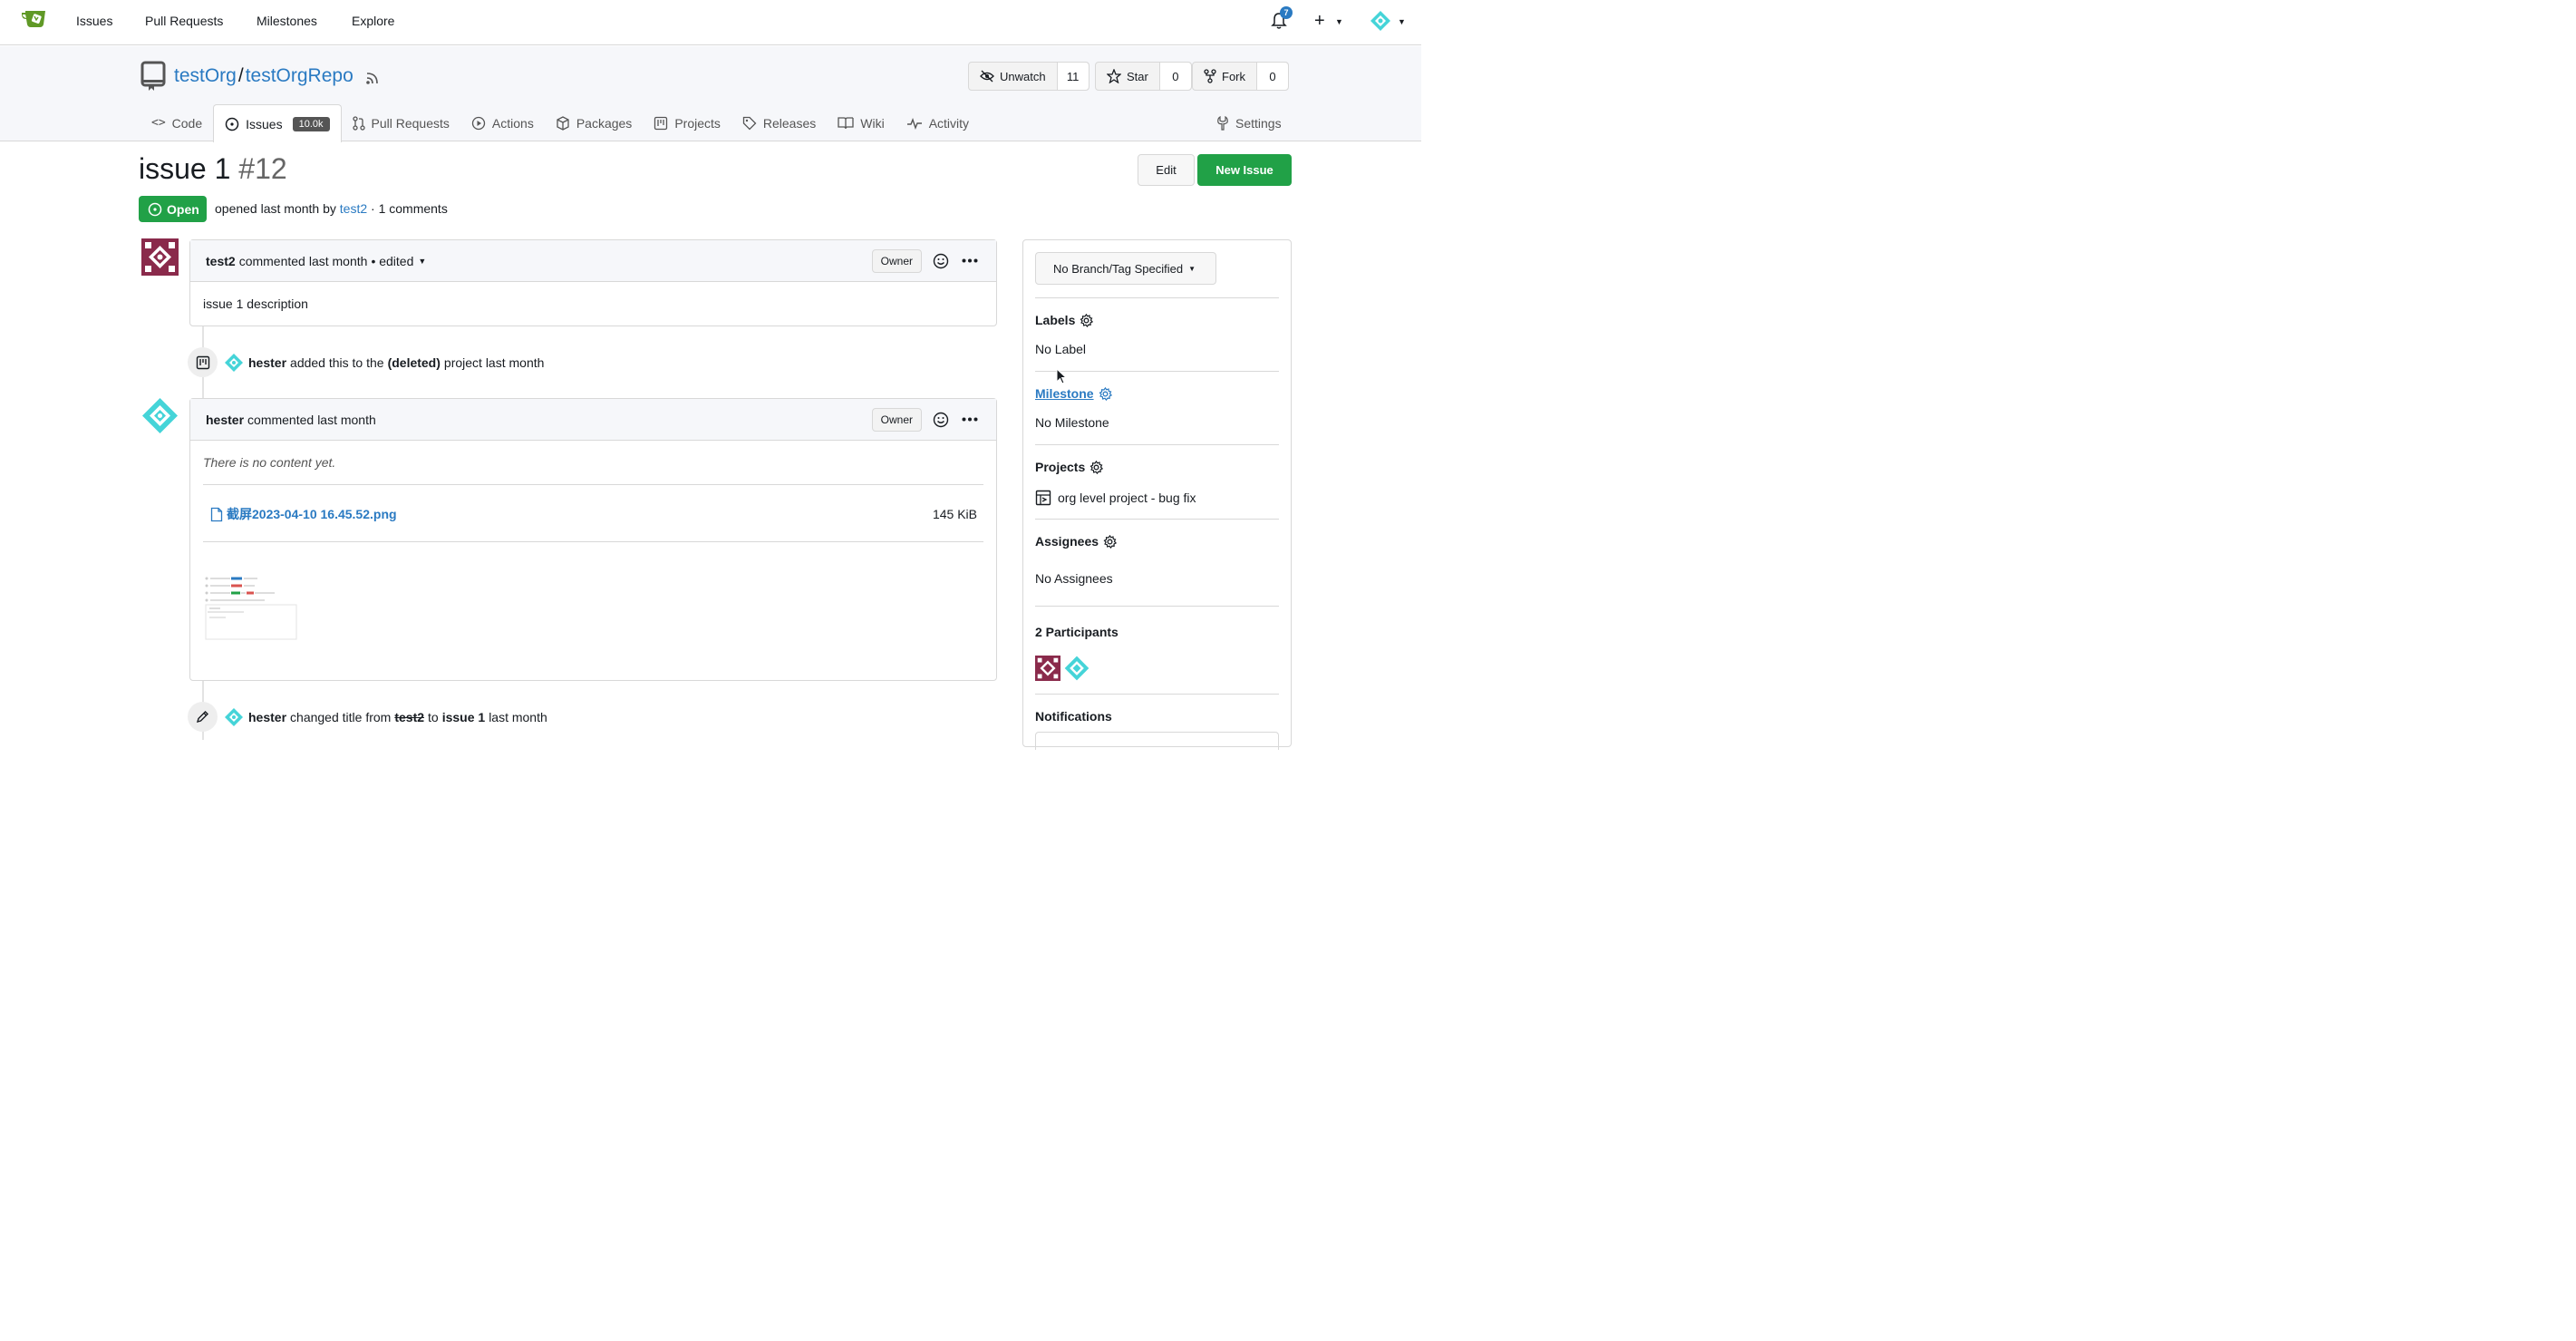 This screenshot has width=2576, height=1341. What do you see at coordinates (225, 420) in the screenshot?
I see `comment-author: hester` at bounding box center [225, 420].